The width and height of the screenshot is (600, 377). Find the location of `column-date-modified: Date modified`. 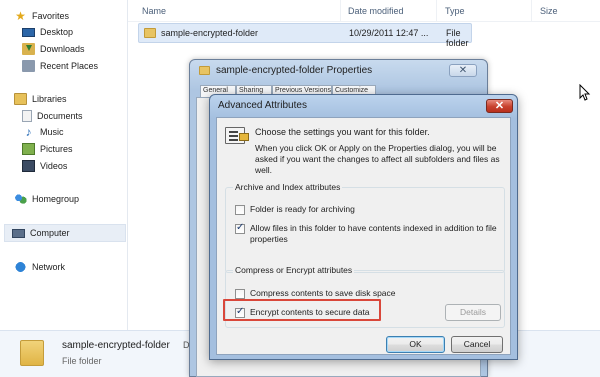

column-date-modified: Date modified is located at coordinates (376, 11).